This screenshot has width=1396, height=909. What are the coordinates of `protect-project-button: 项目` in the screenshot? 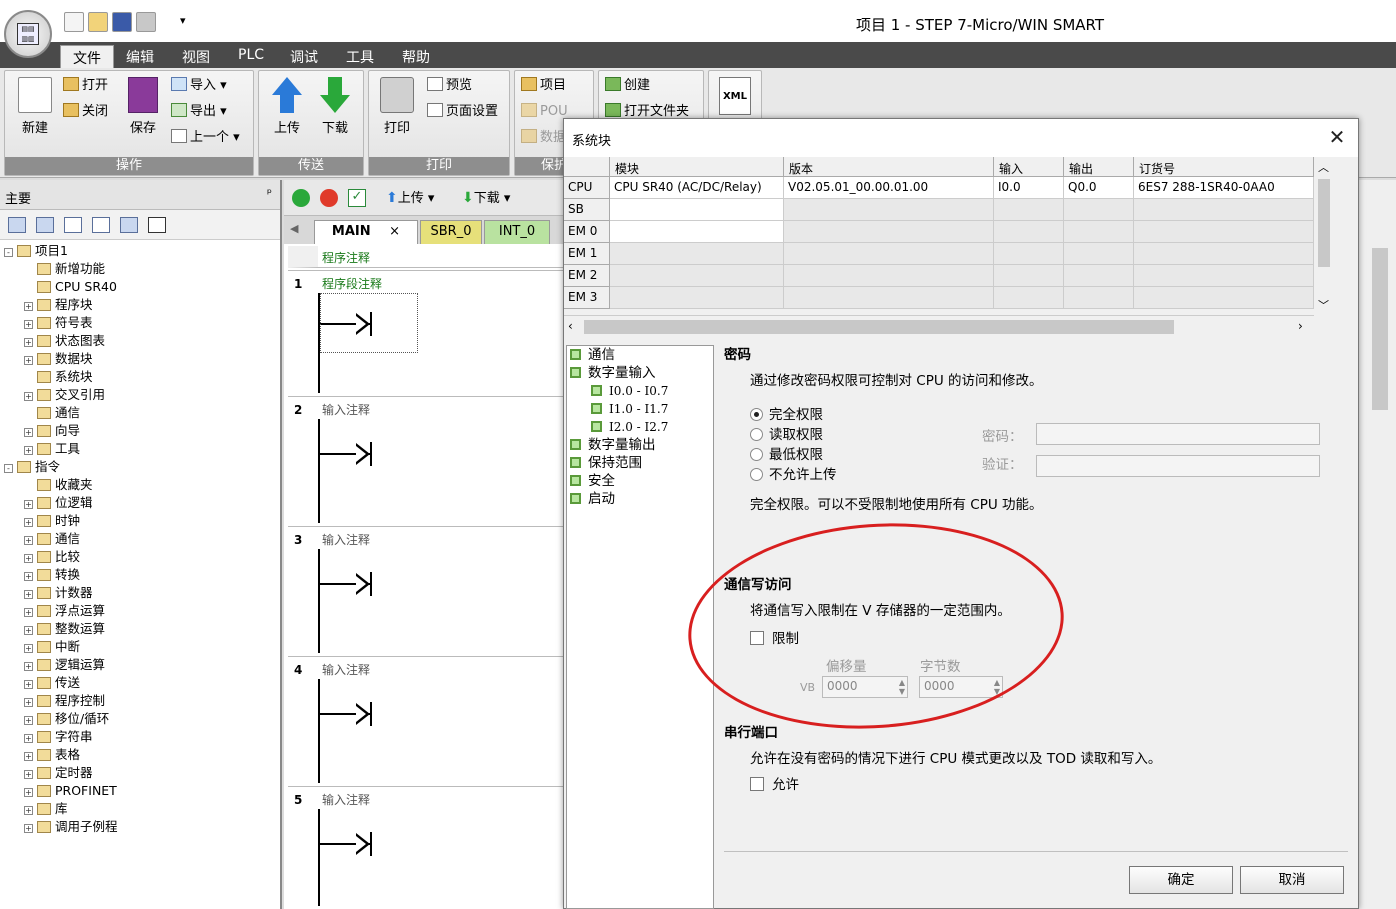 It's located at (543, 86).